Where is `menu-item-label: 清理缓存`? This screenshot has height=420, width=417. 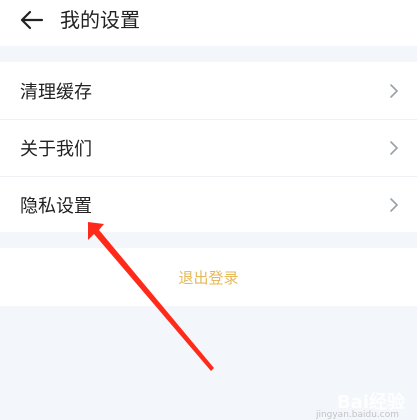
menu-item-label: 清理缓存 is located at coordinates (56, 92).